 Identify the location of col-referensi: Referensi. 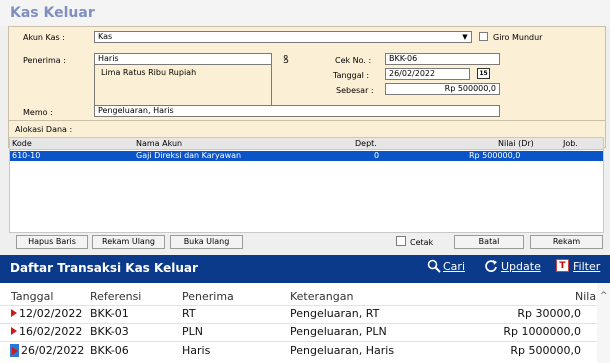
(116, 296).